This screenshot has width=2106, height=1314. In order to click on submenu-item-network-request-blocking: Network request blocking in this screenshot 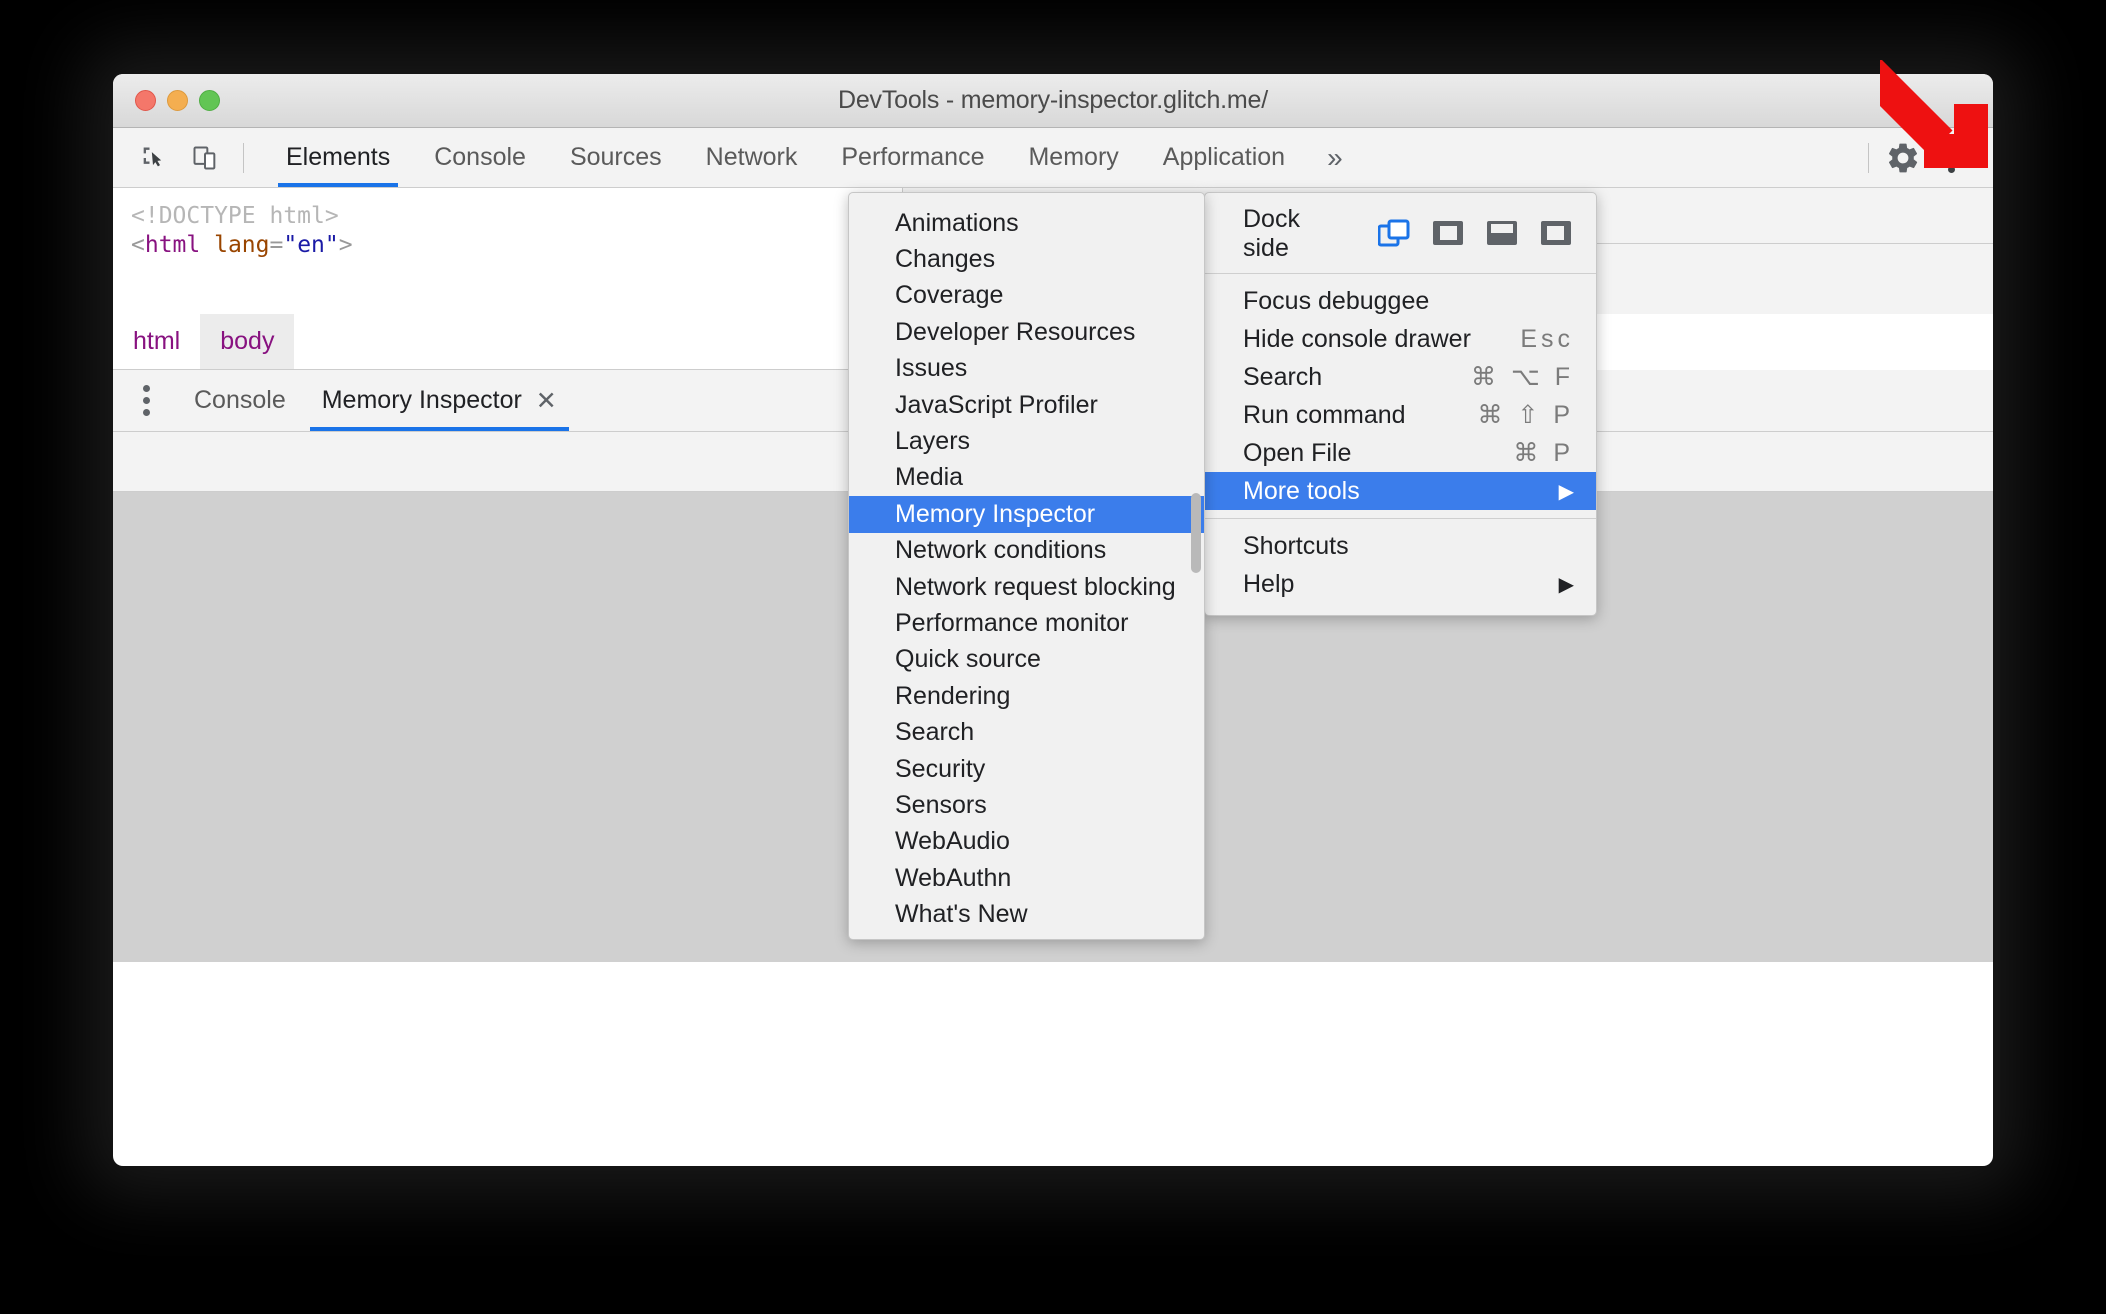, I will do `click(1026, 587)`.